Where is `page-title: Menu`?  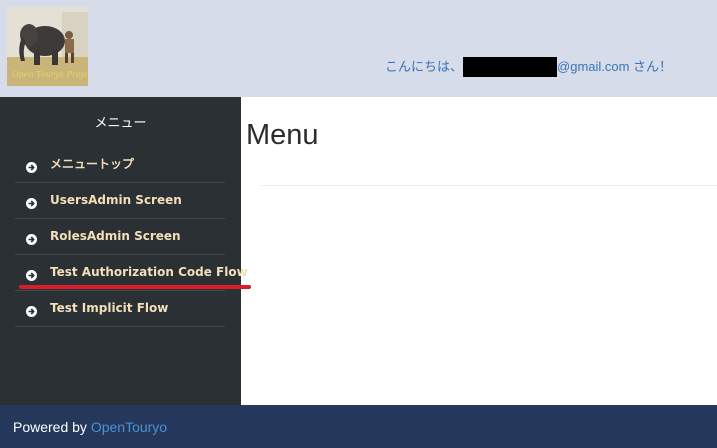 page-title: Menu is located at coordinates (282, 135).